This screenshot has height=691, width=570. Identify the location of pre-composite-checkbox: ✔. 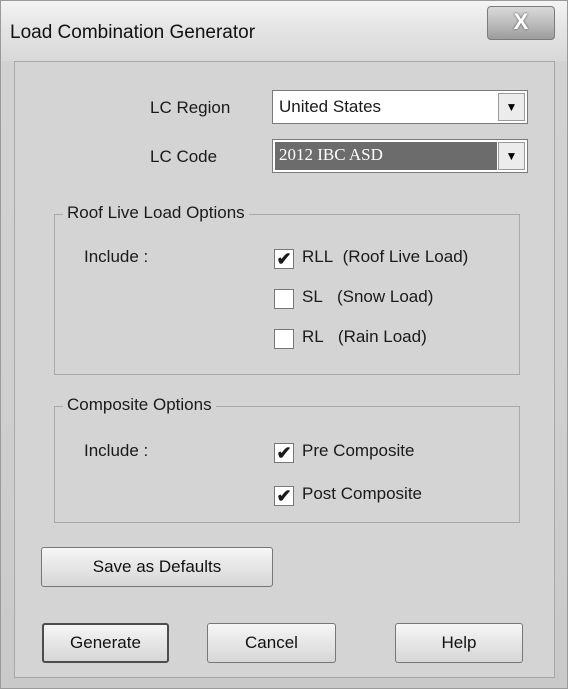
(284, 453).